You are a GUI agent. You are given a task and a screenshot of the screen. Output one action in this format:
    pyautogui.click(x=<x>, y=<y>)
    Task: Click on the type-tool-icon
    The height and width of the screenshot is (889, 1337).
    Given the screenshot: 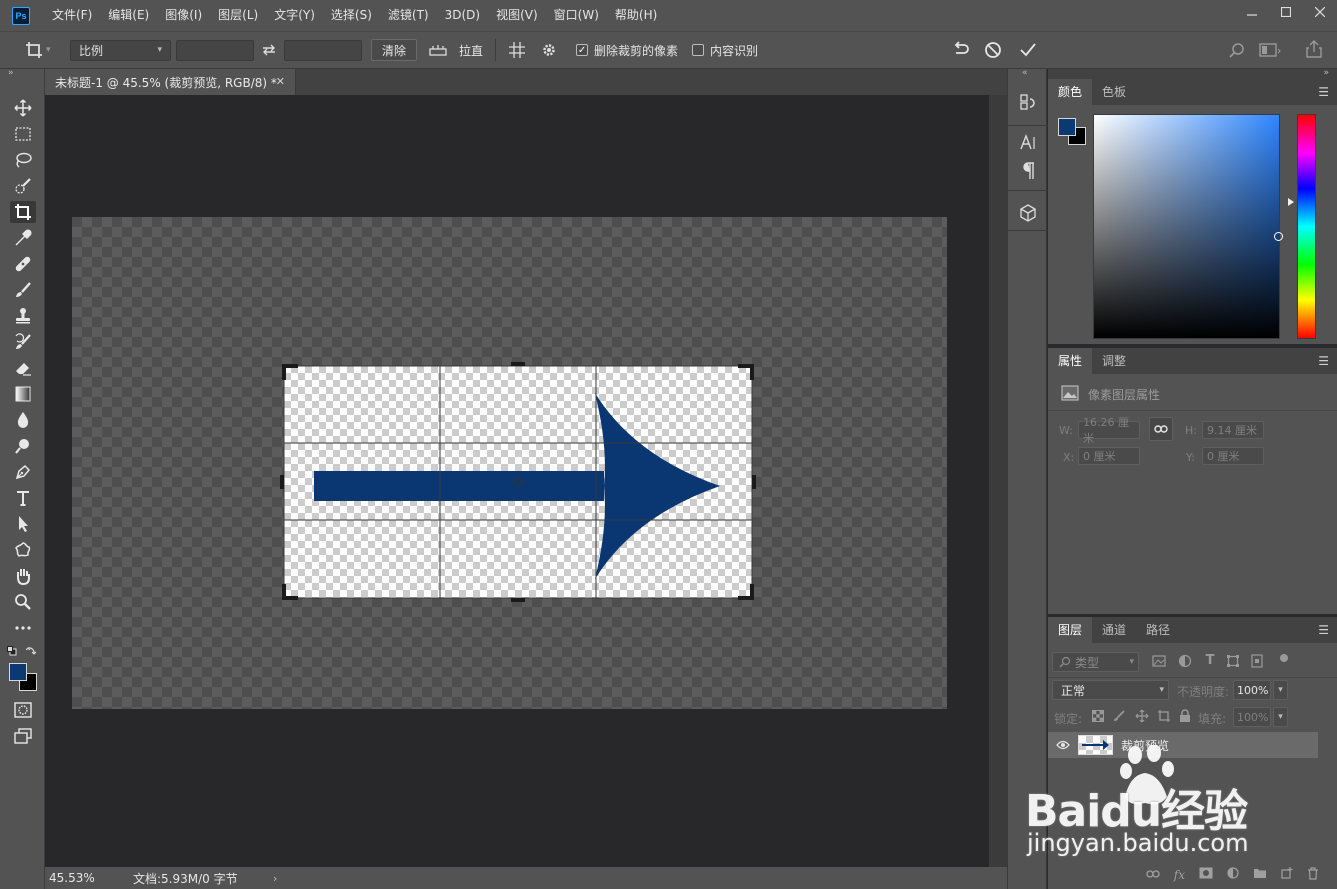 What is the action you would take?
    pyautogui.click(x=23, y=498)
    